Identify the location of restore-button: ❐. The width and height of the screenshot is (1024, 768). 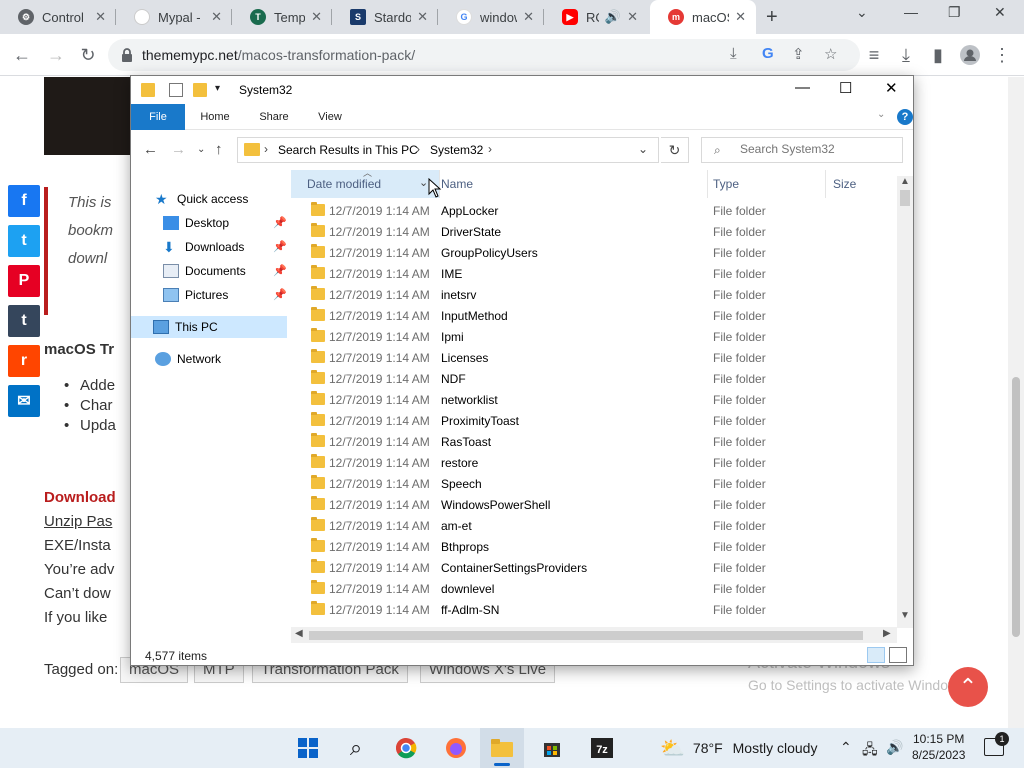
(954, 12).